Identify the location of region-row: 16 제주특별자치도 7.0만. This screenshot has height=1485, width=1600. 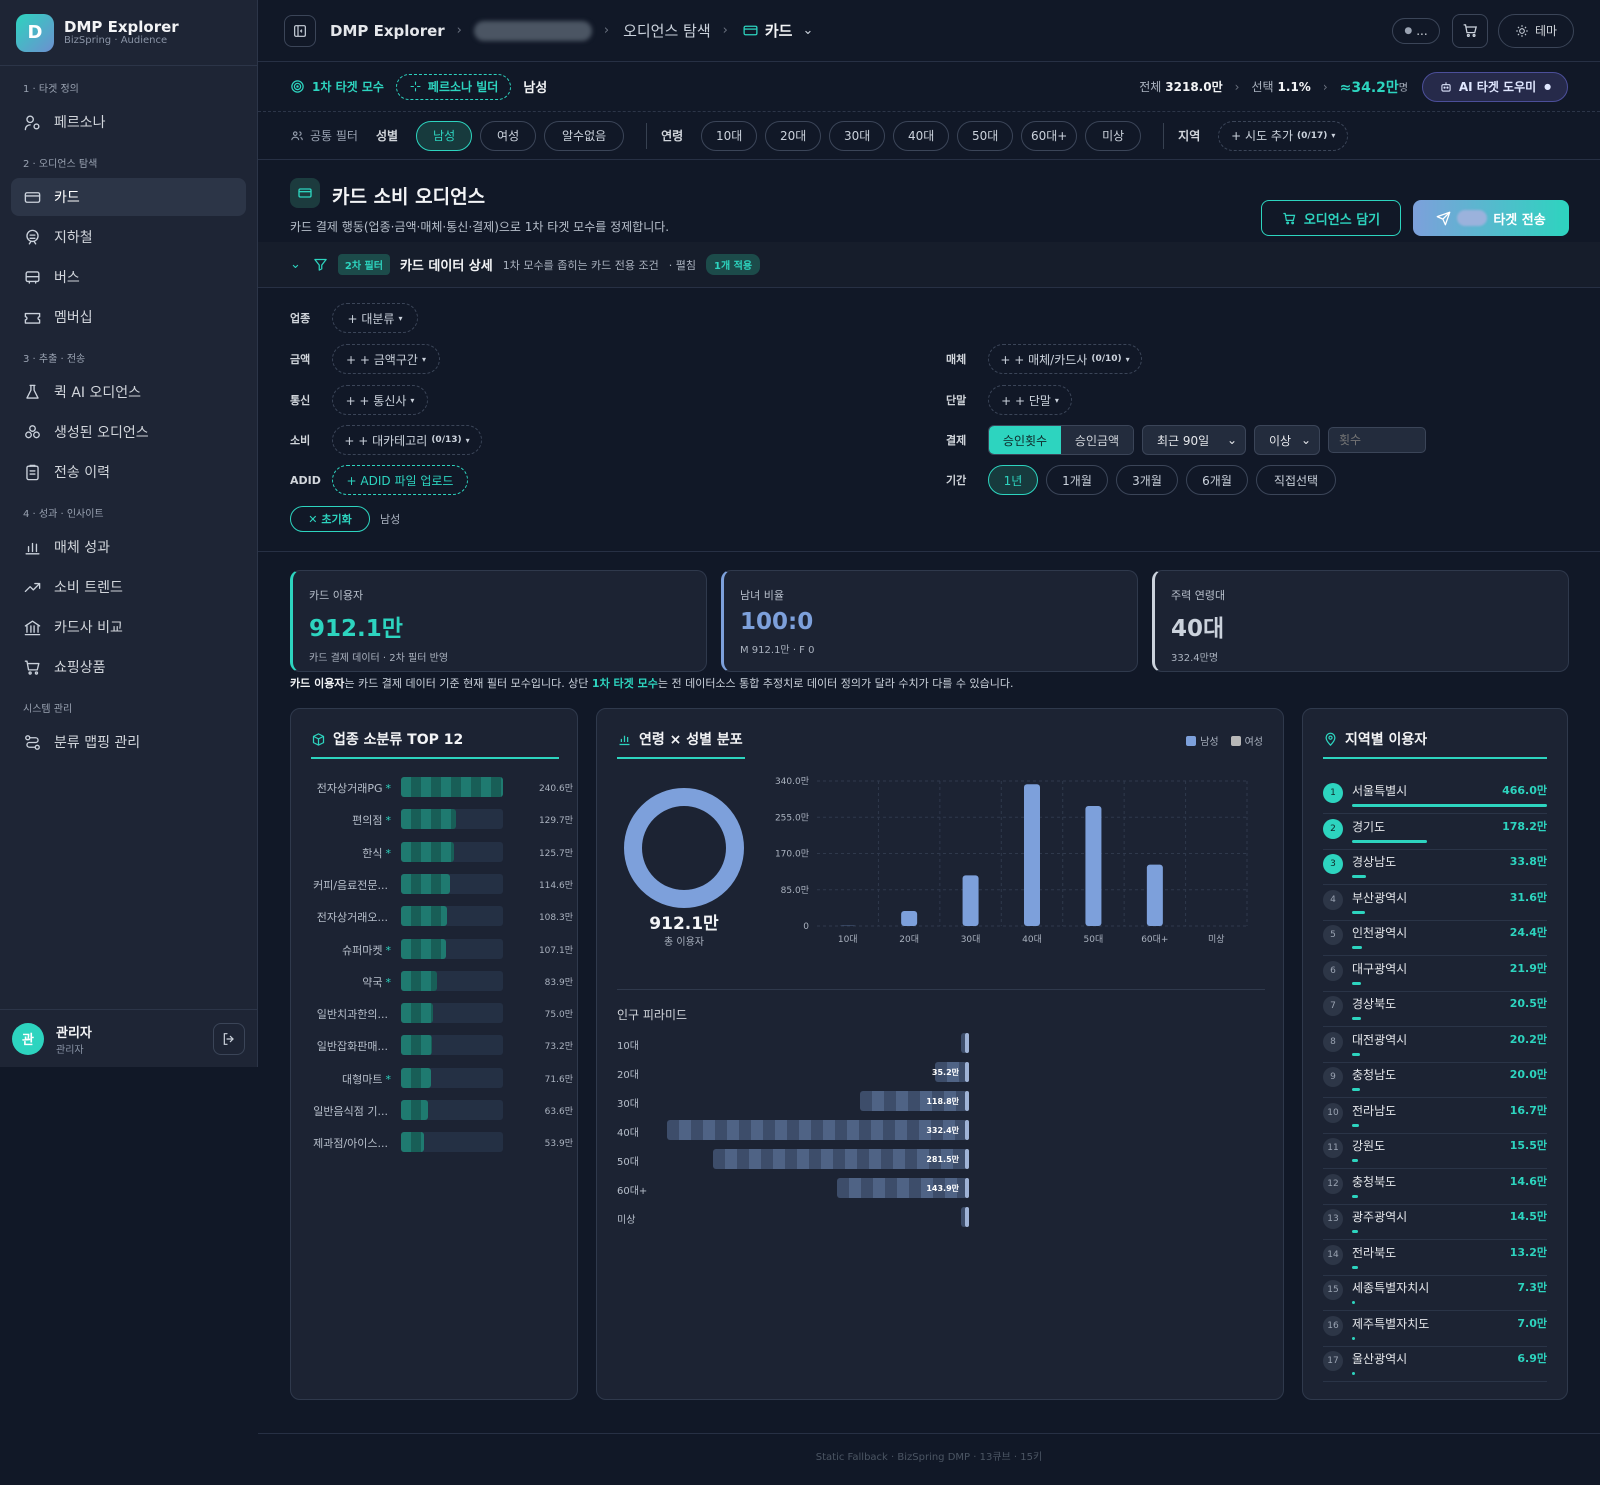
(1435, 1329).